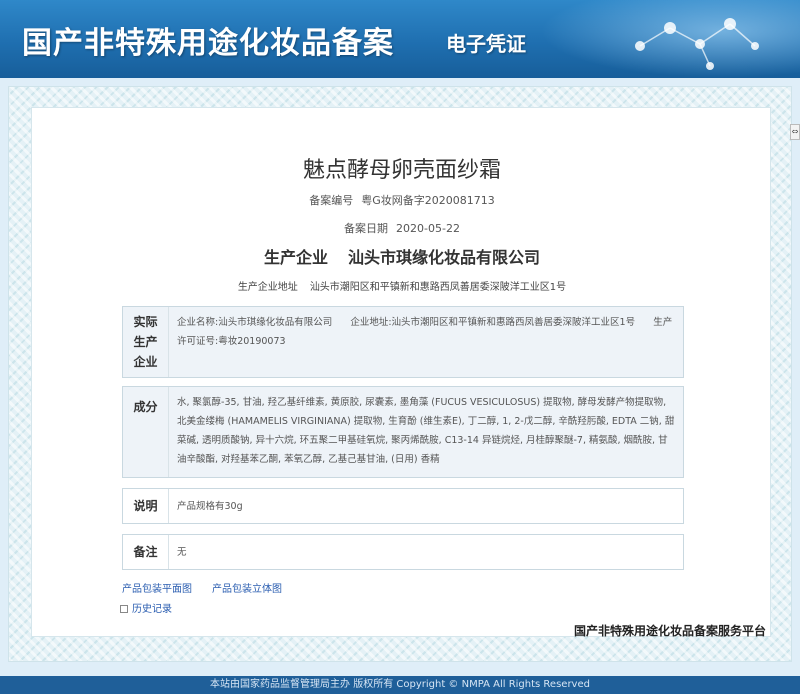 Image resolution: width=800 pixels, height=694 pixels. Describe the element at coordinates (401, 170) in the screenshot. I see `product-name: 魅点酵母卵壳面纱霜` at that location.